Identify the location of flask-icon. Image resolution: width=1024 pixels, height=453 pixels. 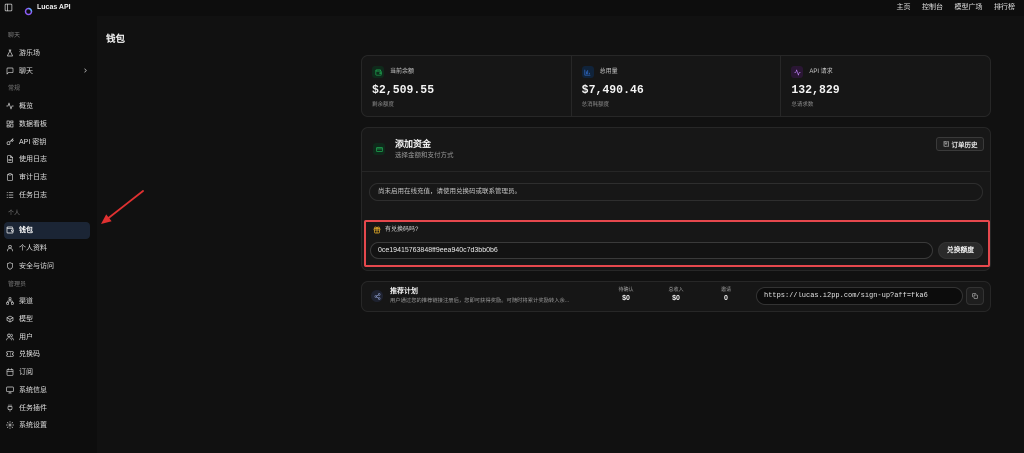
(10, 53).